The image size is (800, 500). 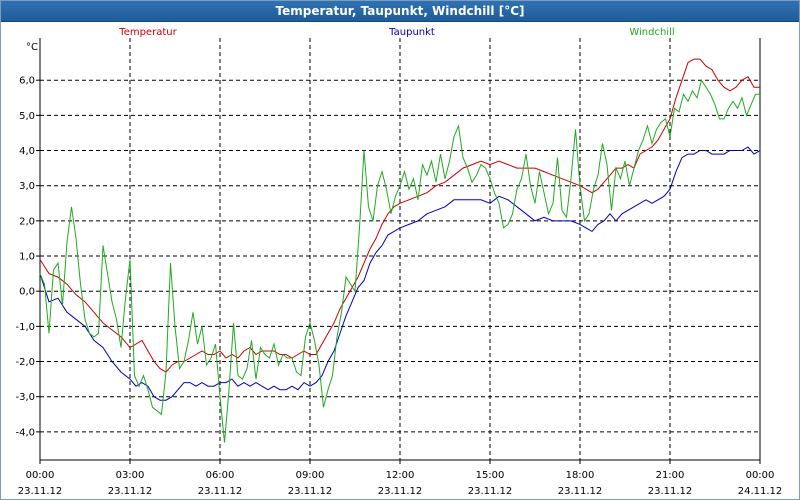 What do you see at coordinates (32, 47) in the screenshot?
I see `y-axis-unit: °C` at bounding box center [32, 47].